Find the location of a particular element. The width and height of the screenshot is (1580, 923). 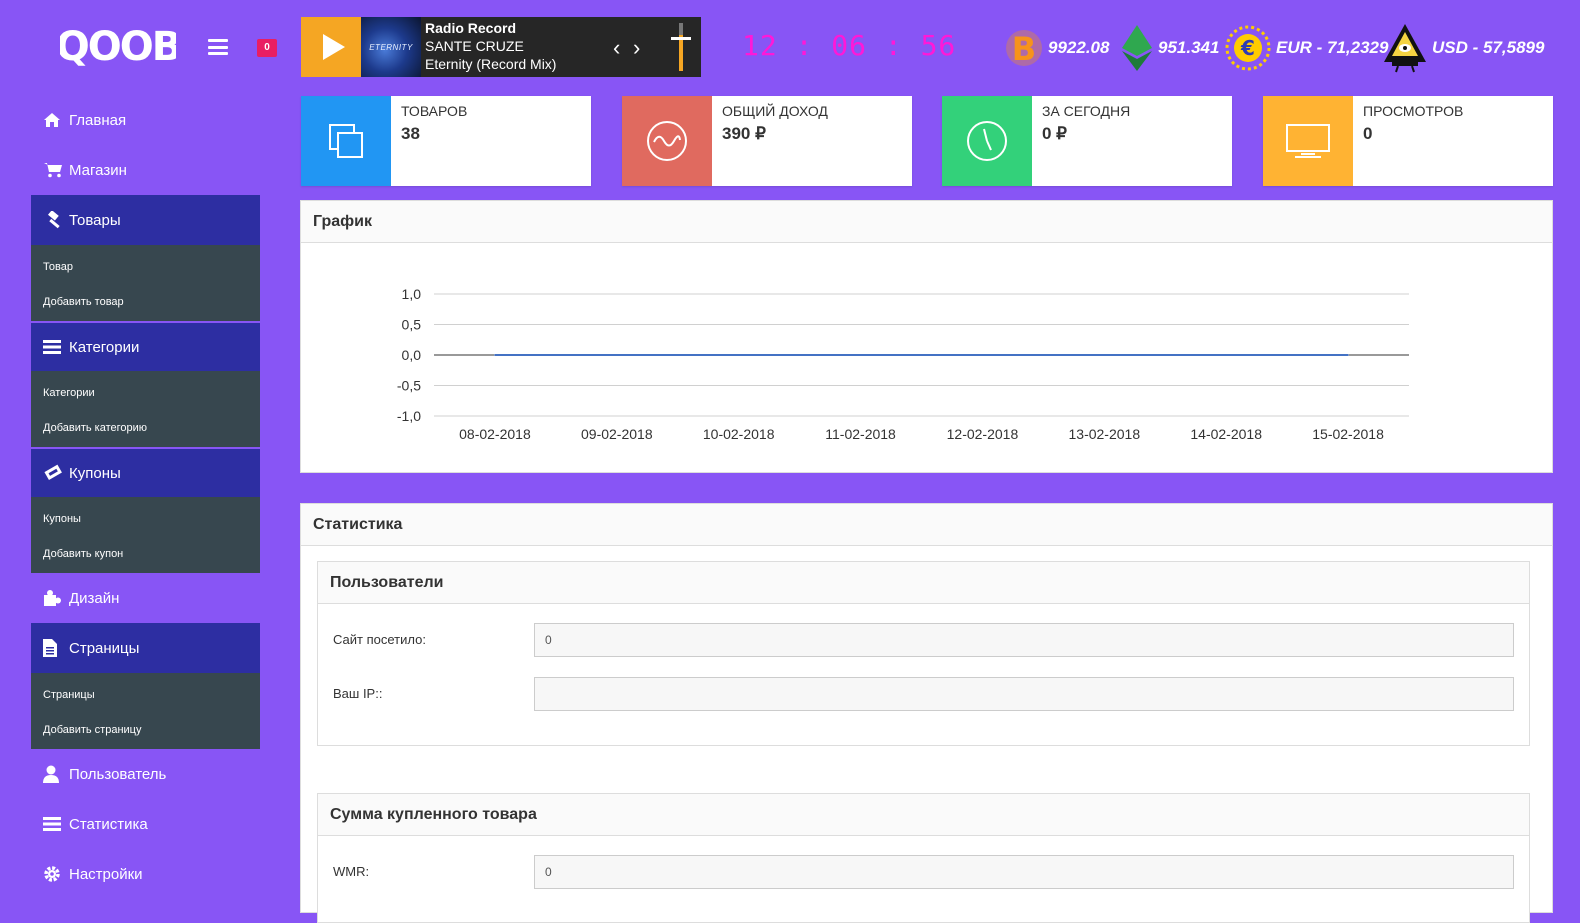

rate-bitcoin: B 9922.08 is located at coordinates (1056, 48).